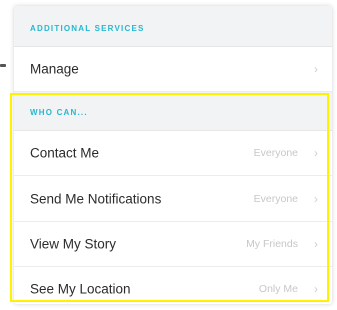 This screenshot has height=310, width=337. What do you see at coordinates (272, 244) in the screenshot?
I see `view-my-story-value: My Friends` at bounding box center [272, 244].